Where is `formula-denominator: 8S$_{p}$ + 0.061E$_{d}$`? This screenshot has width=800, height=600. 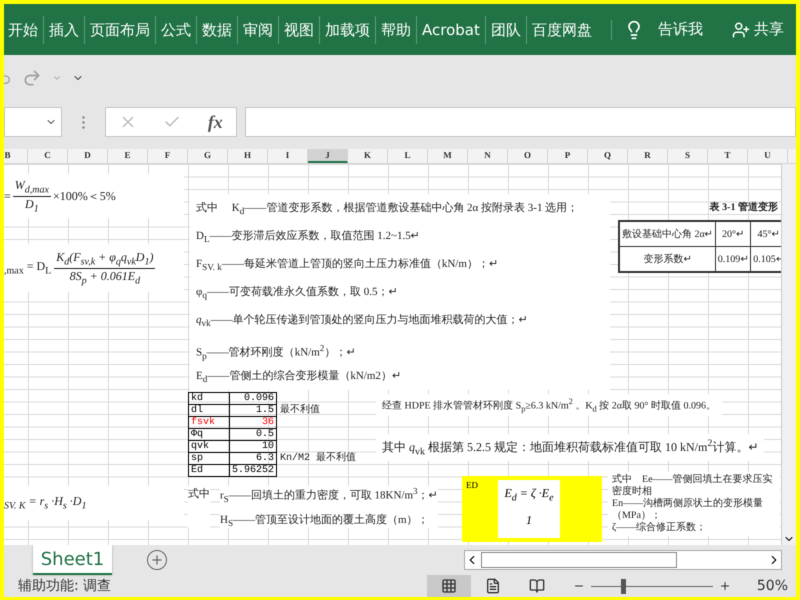 formula-denominator: 8S$_{p}$ + 0.061E$_{d}$ is located at coordinates (105, 277).